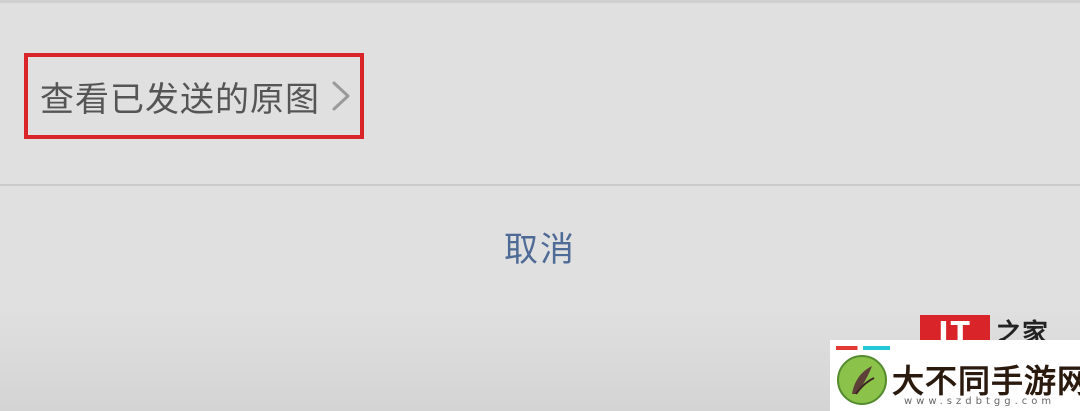  Describe the element at coordinates (540, 249) in the screenshot. I see `cancel-label: 取消` at that location.